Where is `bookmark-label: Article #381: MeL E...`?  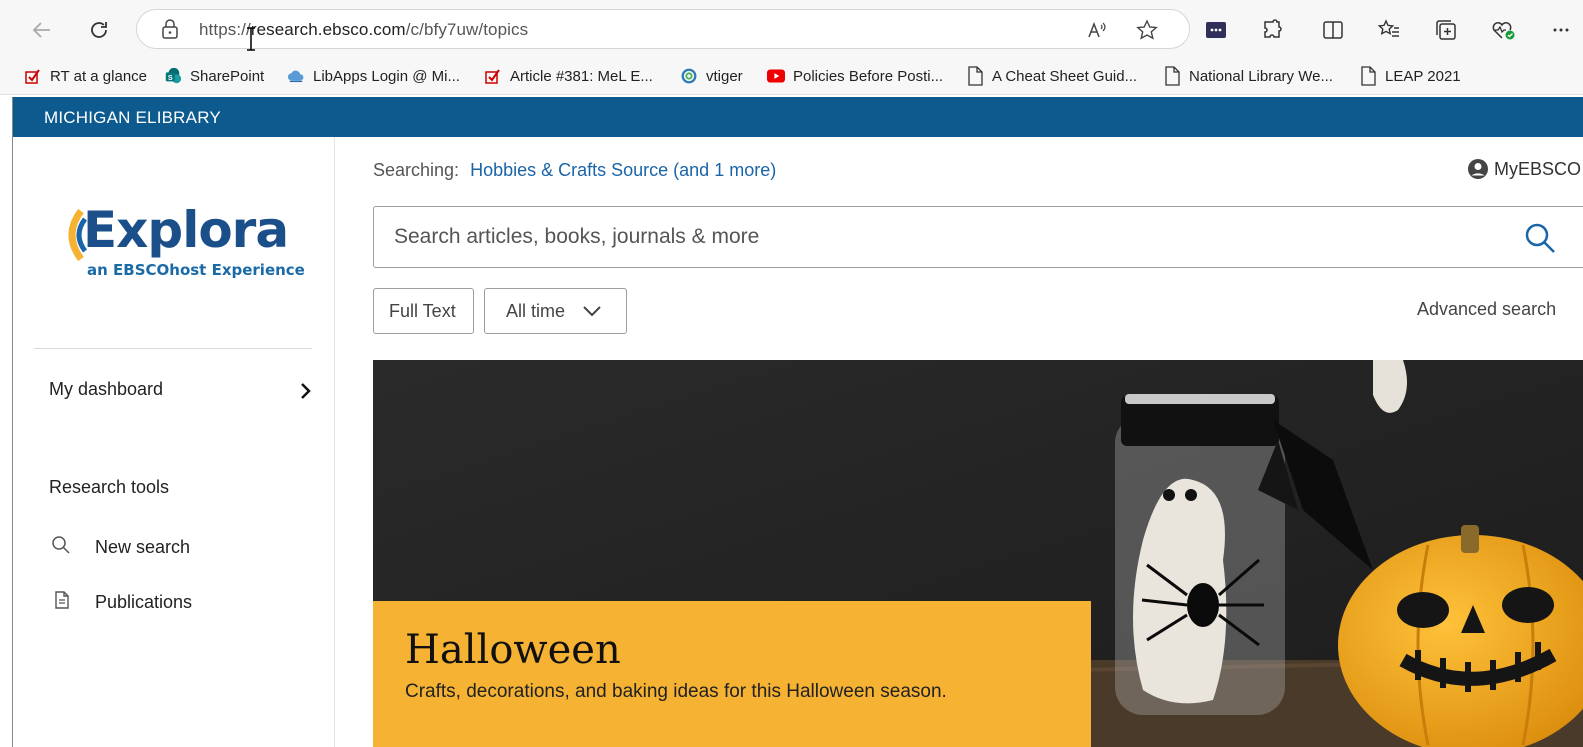
bookmark-label: Article #381: MeL E... is located at coordinates (581, 76).